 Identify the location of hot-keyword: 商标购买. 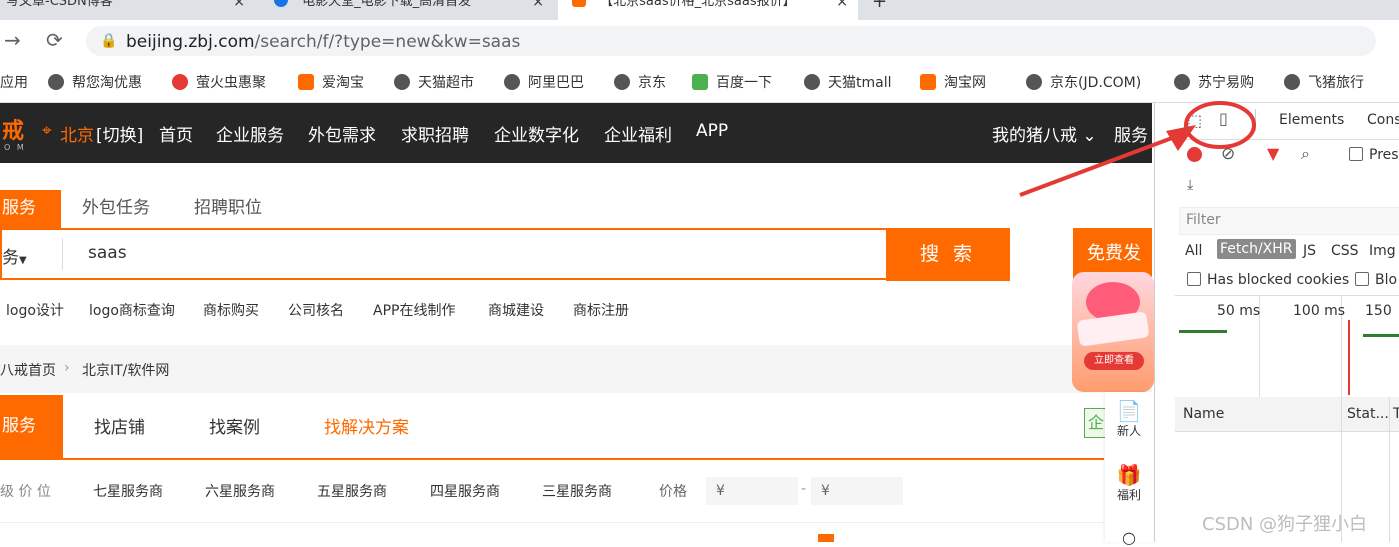
(231, 310).